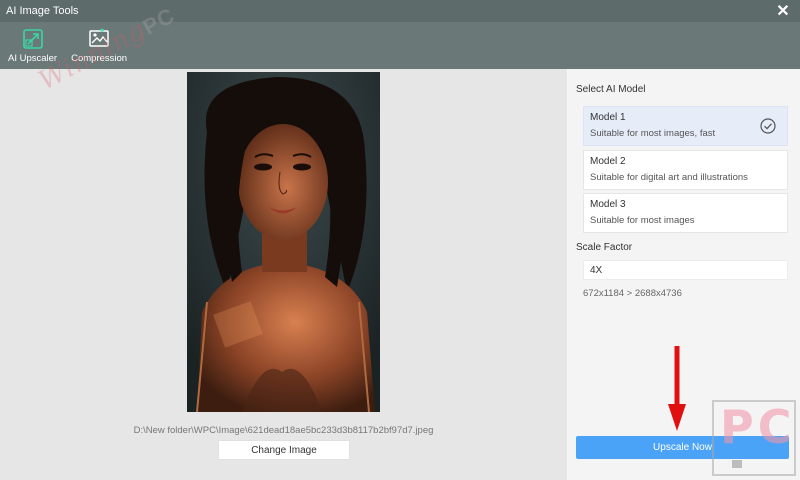 The image size is (800, 480). Describe the element at coordinates (685, 213) in the screenshot. I see `model-option-3: Model 3 Suitable for most images` at that location.